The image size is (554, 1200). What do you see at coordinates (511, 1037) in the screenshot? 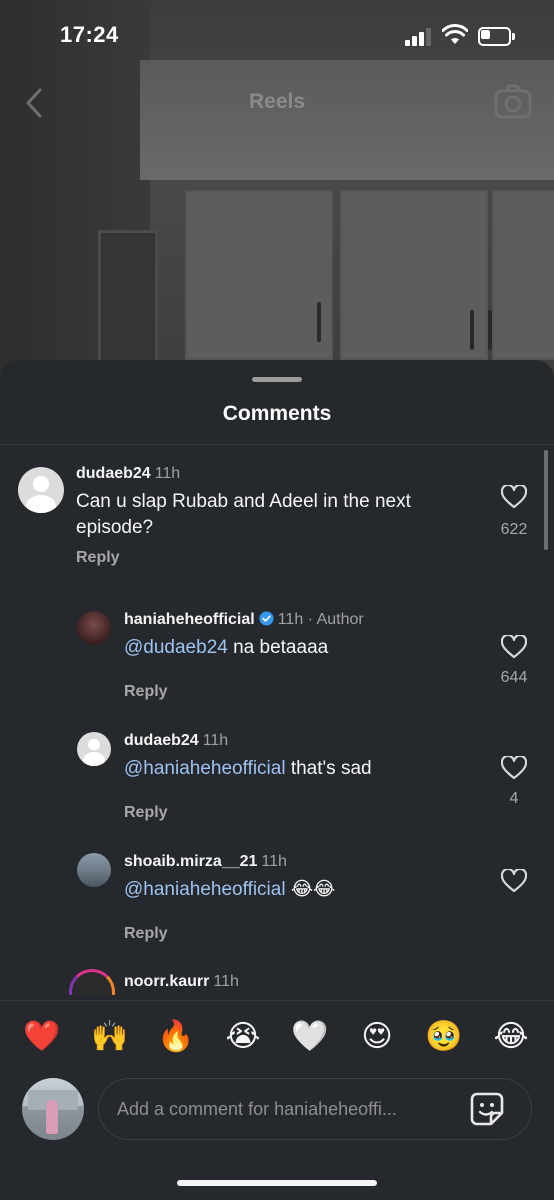
I see `emoji-joy: 😂` at bounding box center [511, 1037].